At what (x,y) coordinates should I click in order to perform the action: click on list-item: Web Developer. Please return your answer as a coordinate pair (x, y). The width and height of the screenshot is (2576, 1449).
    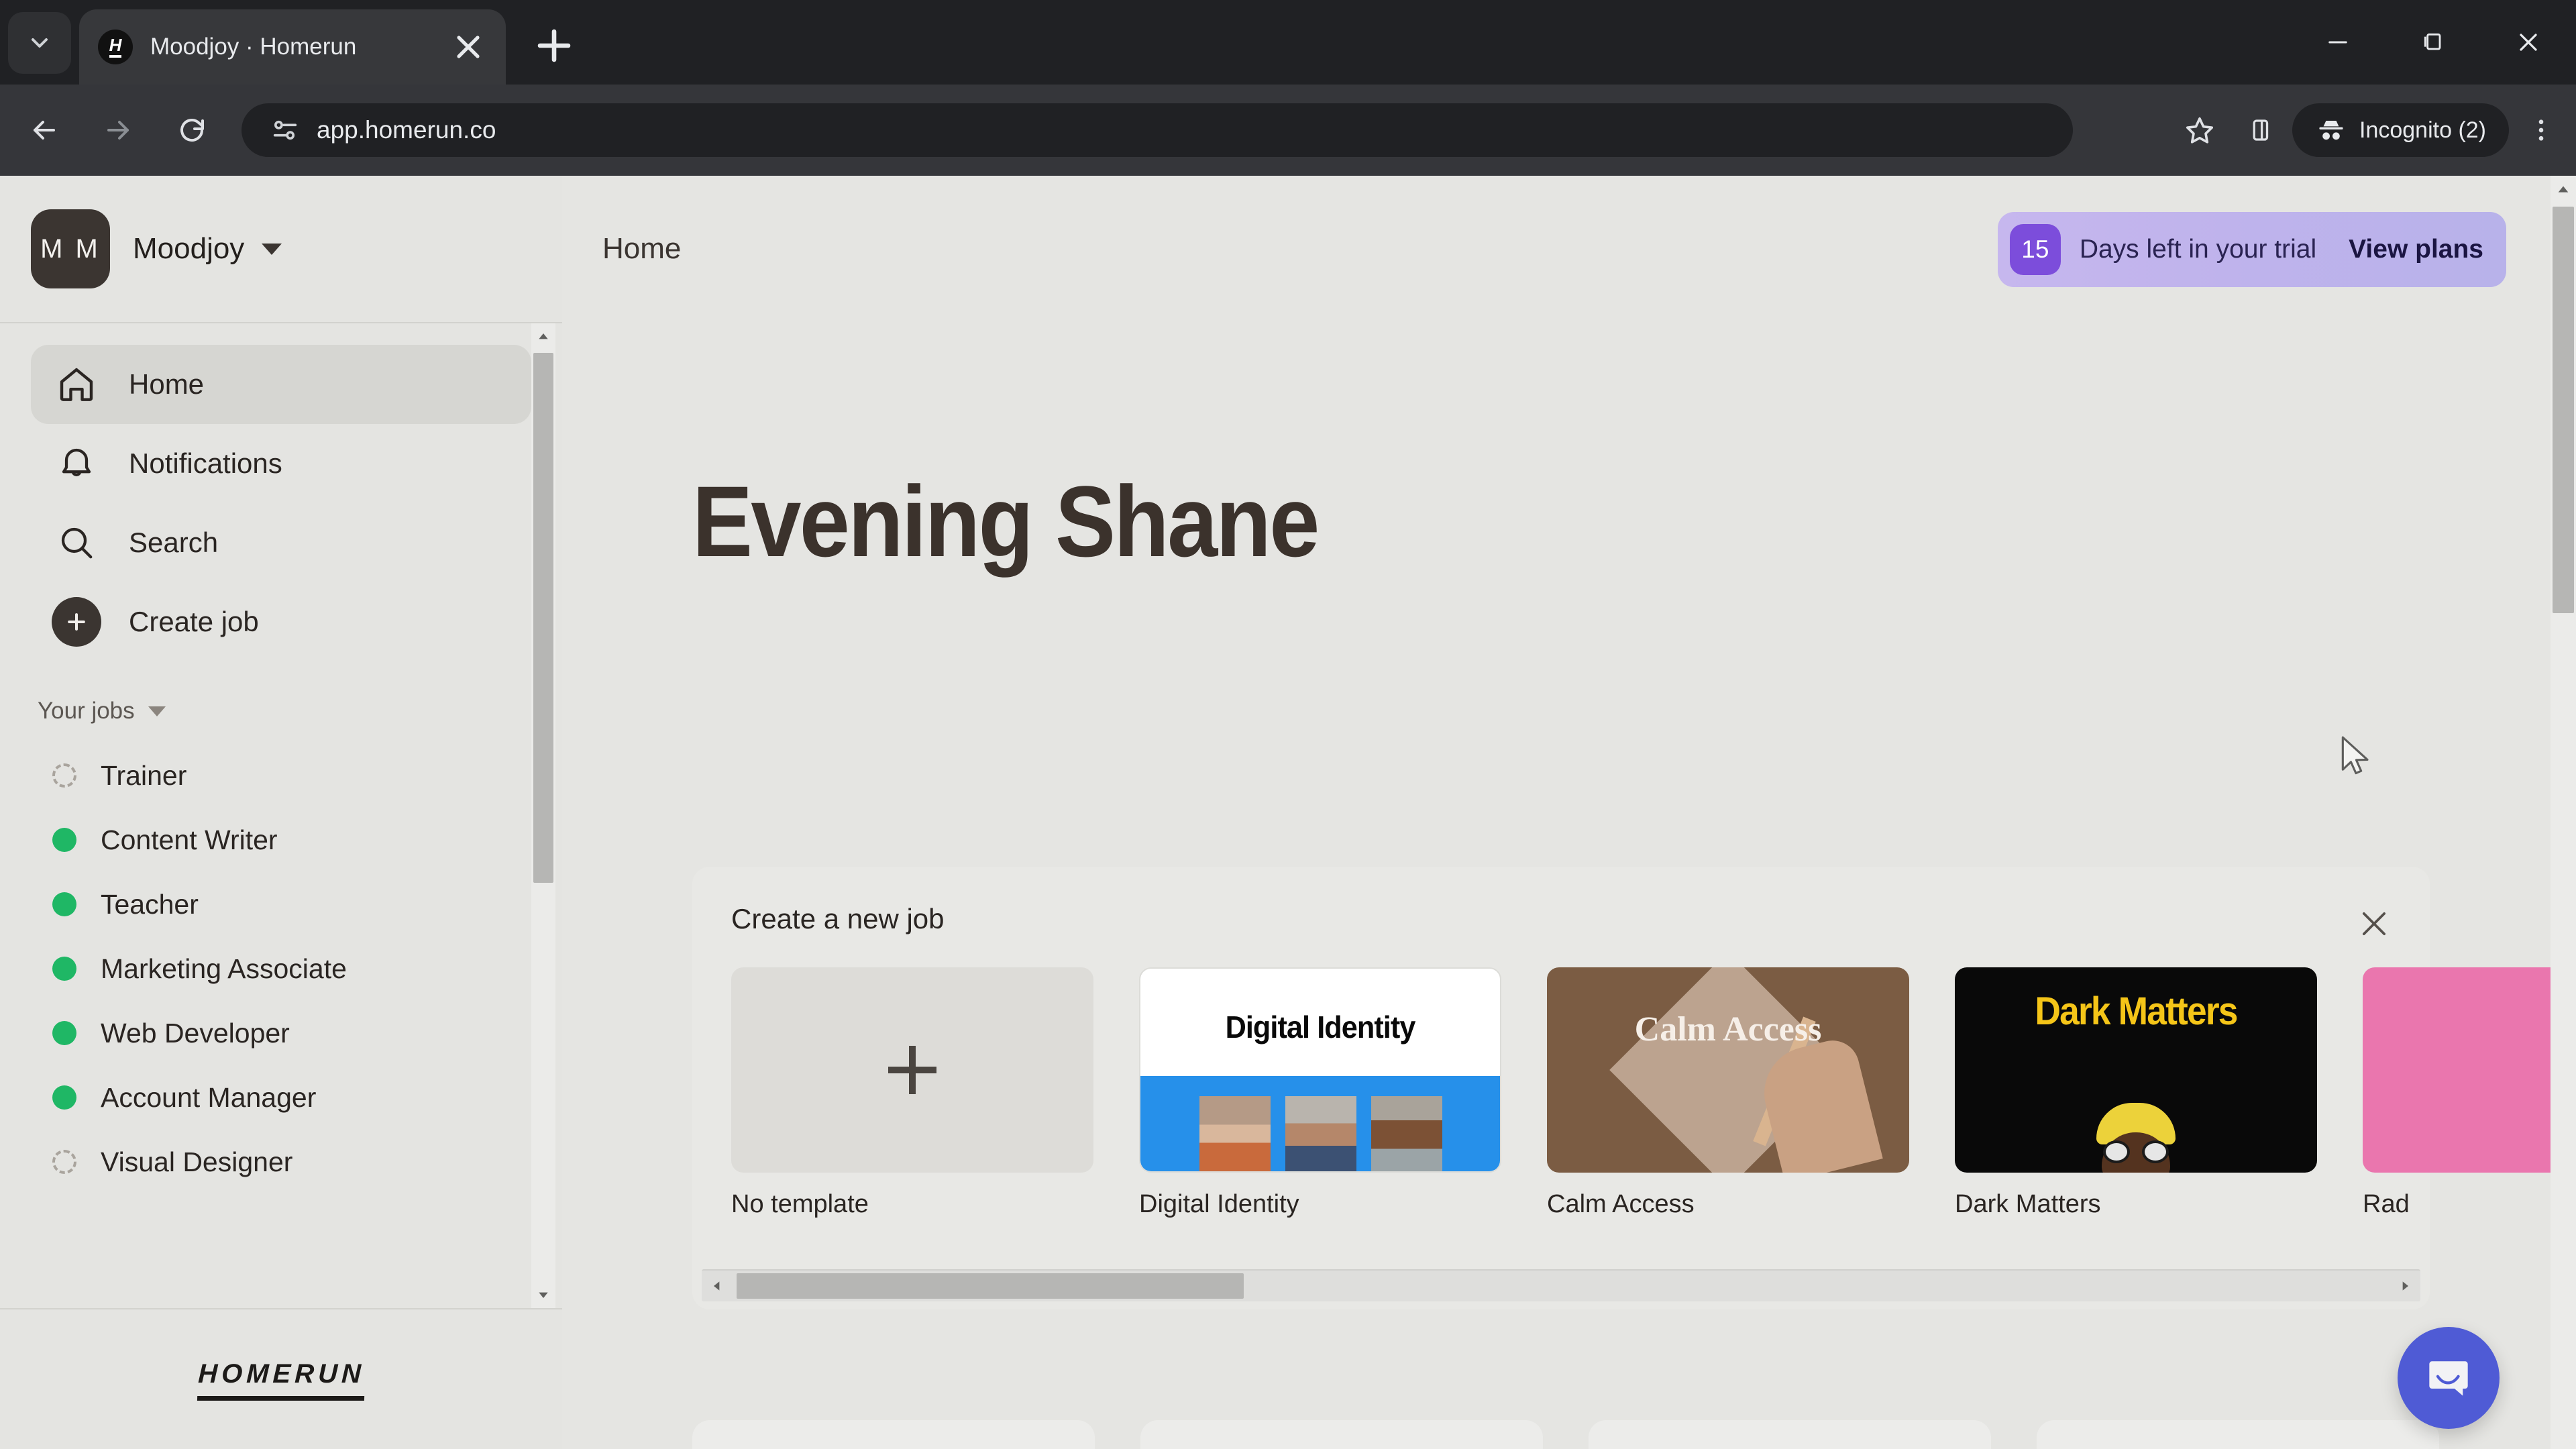
    Looking at the image, I should click on (281, 1033).